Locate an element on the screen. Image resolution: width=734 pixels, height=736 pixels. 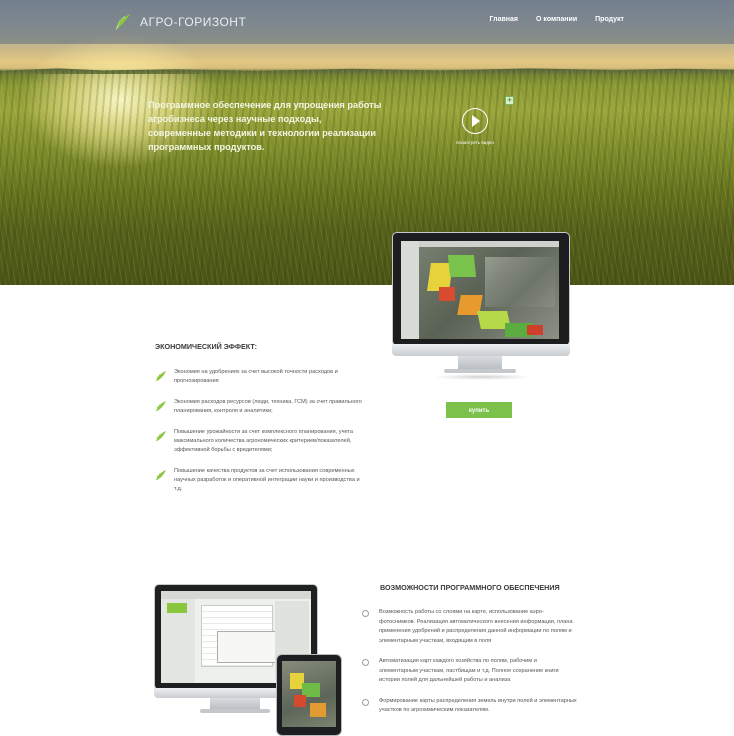
brand-name: АГРО-ГОРИЗОНТ is located at coordinates (193, 22).